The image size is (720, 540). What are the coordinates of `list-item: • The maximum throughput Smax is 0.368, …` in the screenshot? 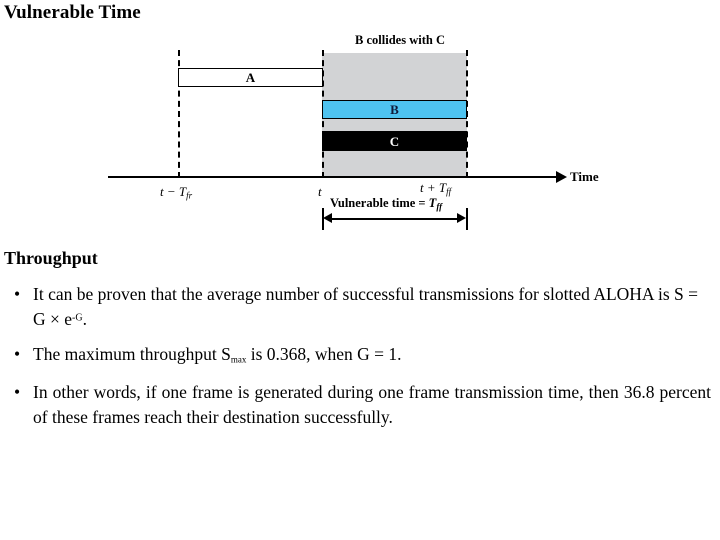 It's located at (364, 354).